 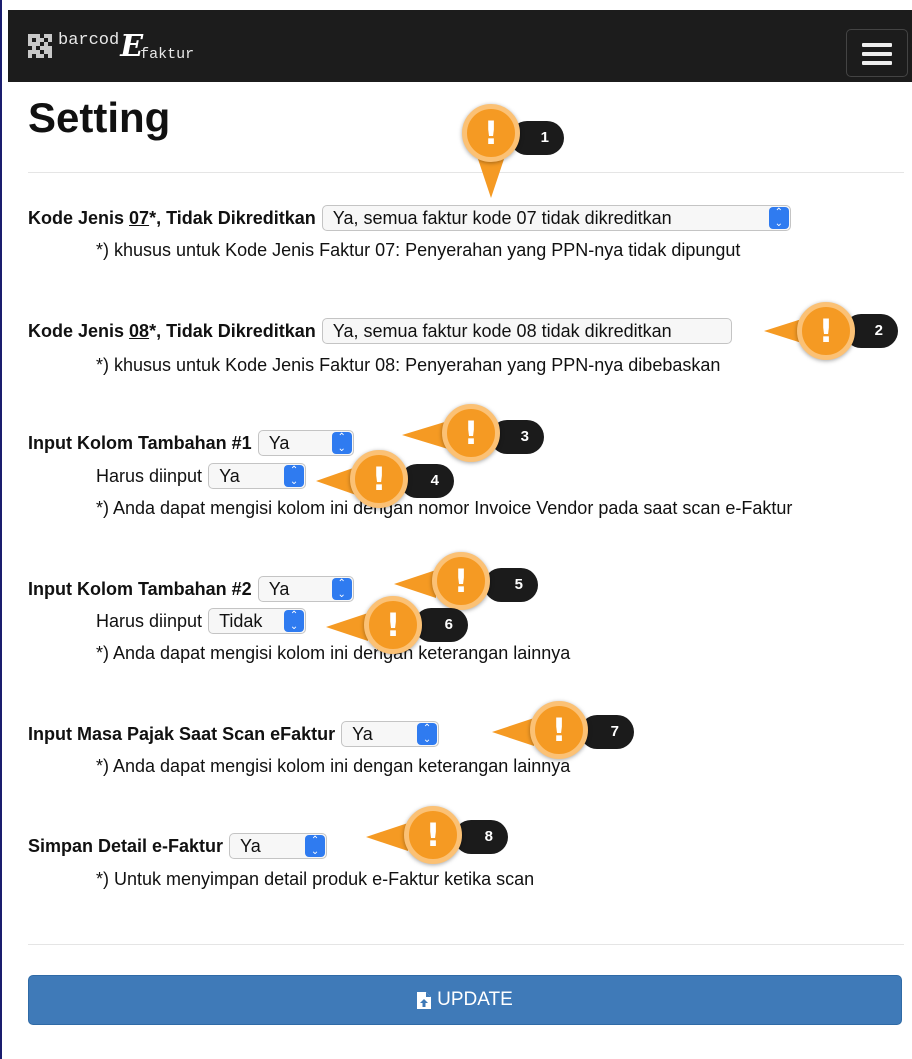 I want to click on kolom2-select: Ya ⌃ ⌄, so click(x=305, y=589).